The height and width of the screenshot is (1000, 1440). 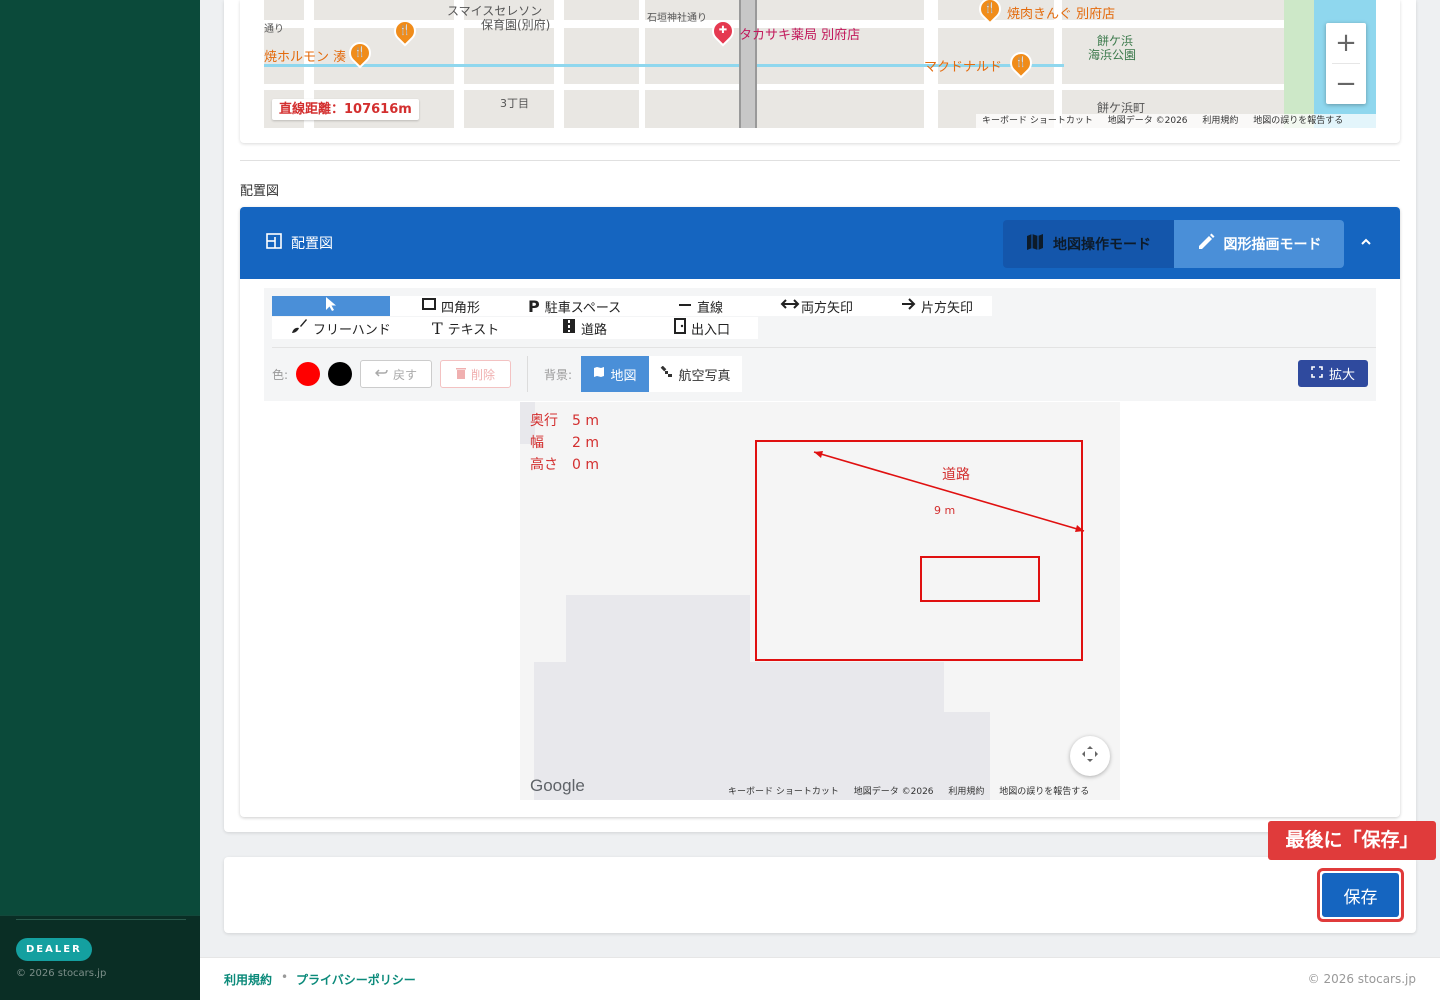 What do you see at coordinates (677, 18) in the screenshot?
I see `map-shrine-label: 石垣神社通り` at bounding box center [677, 18].